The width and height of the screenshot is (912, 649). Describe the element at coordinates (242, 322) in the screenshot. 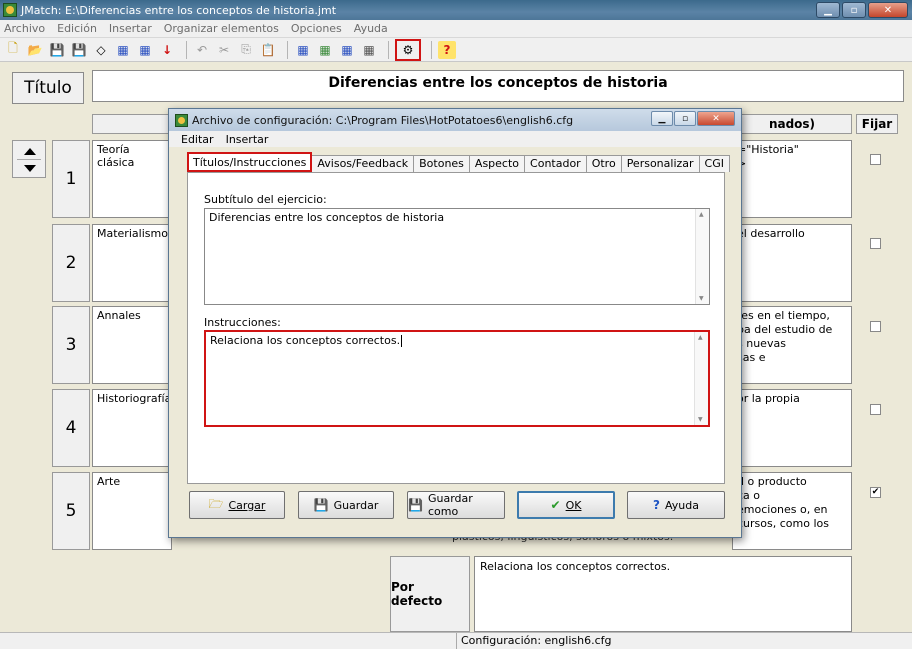

I see `instructions-label: Instrucciones:` at that location.